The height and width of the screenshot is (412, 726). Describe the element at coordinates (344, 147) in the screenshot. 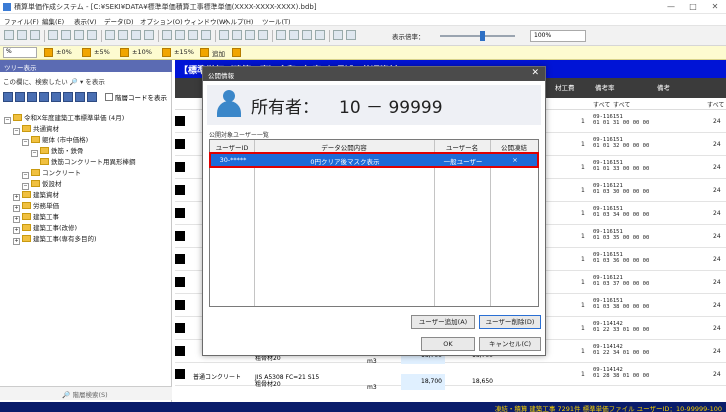

I see `grid-col-content: データ公開内容` at that location.